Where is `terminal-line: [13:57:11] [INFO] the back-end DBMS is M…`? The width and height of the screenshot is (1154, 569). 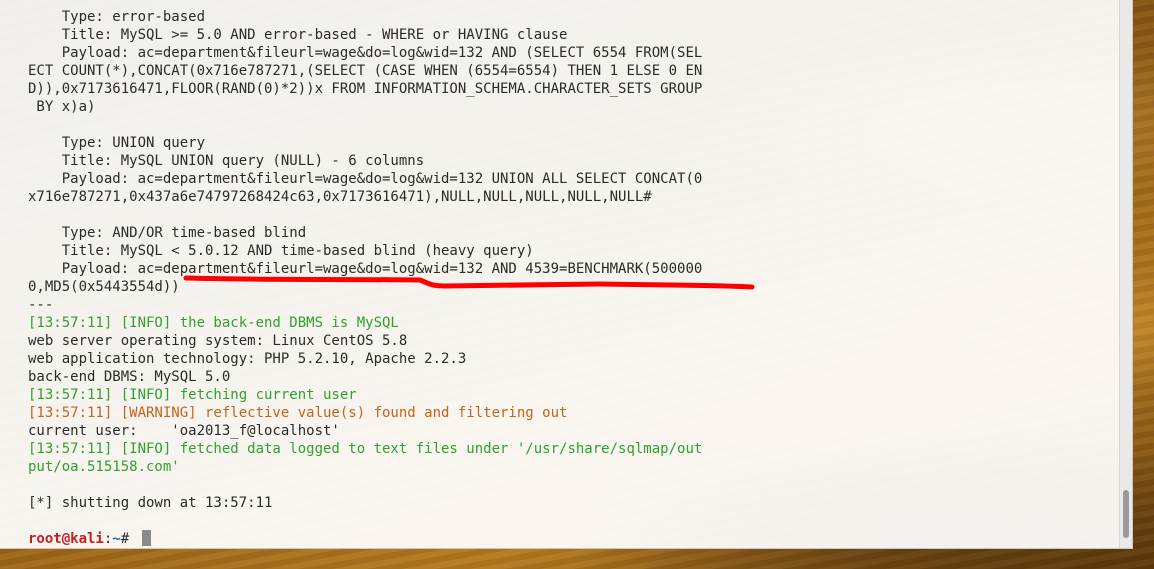 terminal-line: [13:57:11] [INFO] the back-end DBMS is M… is located at coordinates (213, 323).